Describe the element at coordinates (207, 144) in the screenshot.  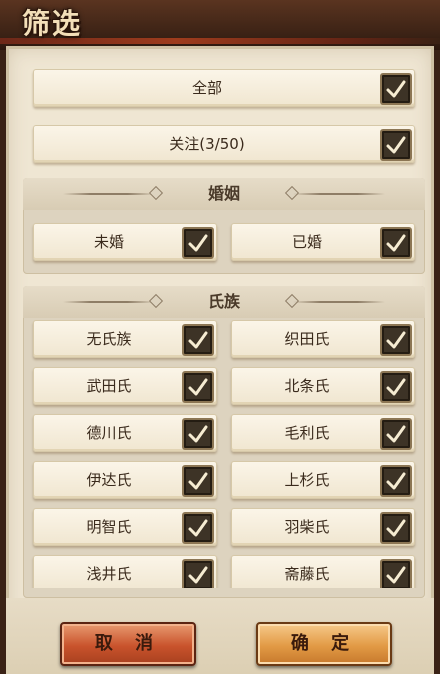
I see `filter-follow-label: 关注(3/50)` at that location.